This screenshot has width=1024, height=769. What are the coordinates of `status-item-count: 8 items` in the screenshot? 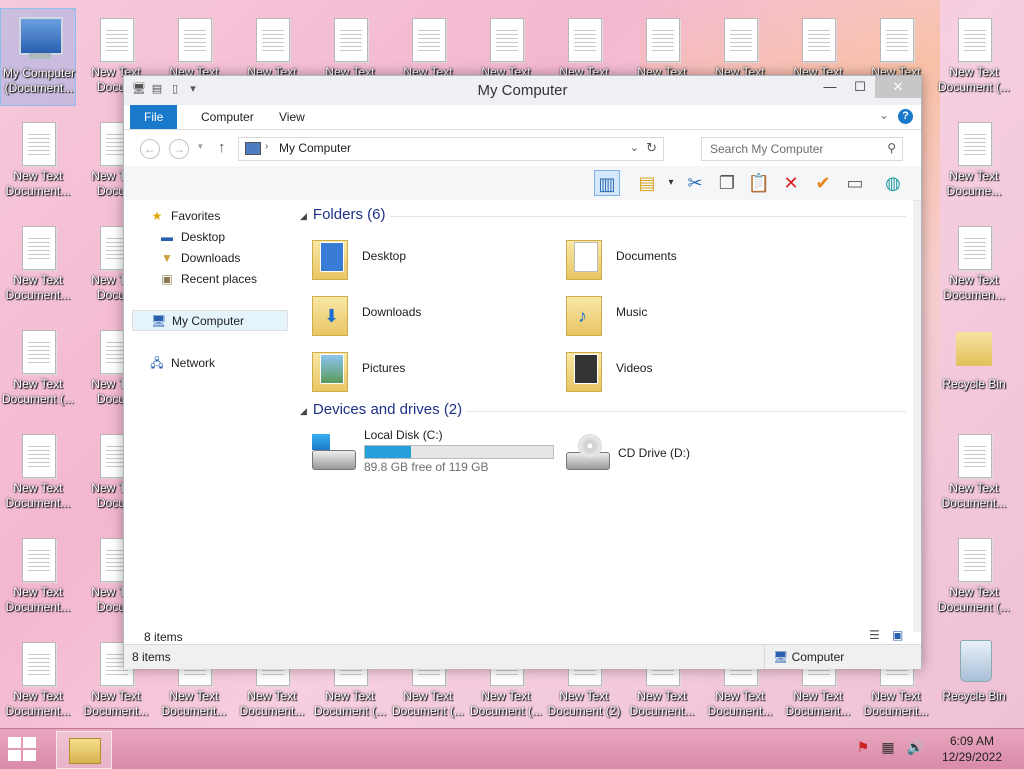 It's located at (151, 657).